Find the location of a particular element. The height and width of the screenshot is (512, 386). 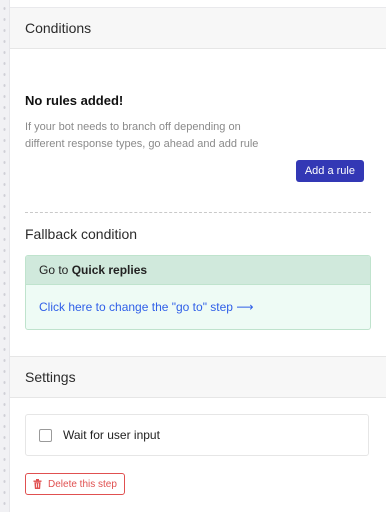

fallback-goto-header: Go to Quick replies is located at coordinates (198, 270).